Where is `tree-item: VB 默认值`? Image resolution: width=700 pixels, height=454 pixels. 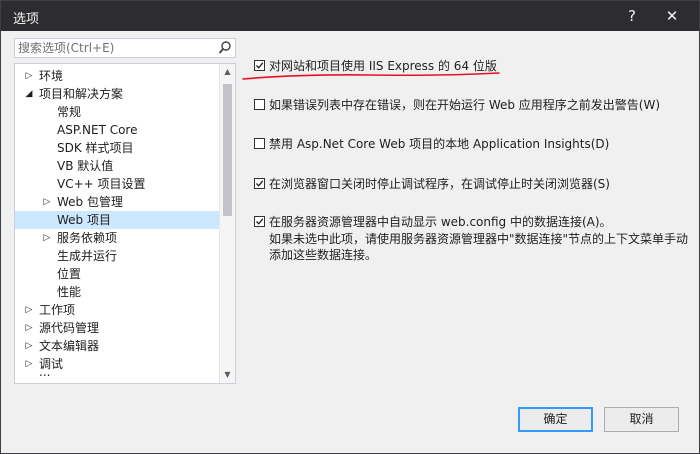 tree-item: VB 默认值 is located at coordinates (117, 166).